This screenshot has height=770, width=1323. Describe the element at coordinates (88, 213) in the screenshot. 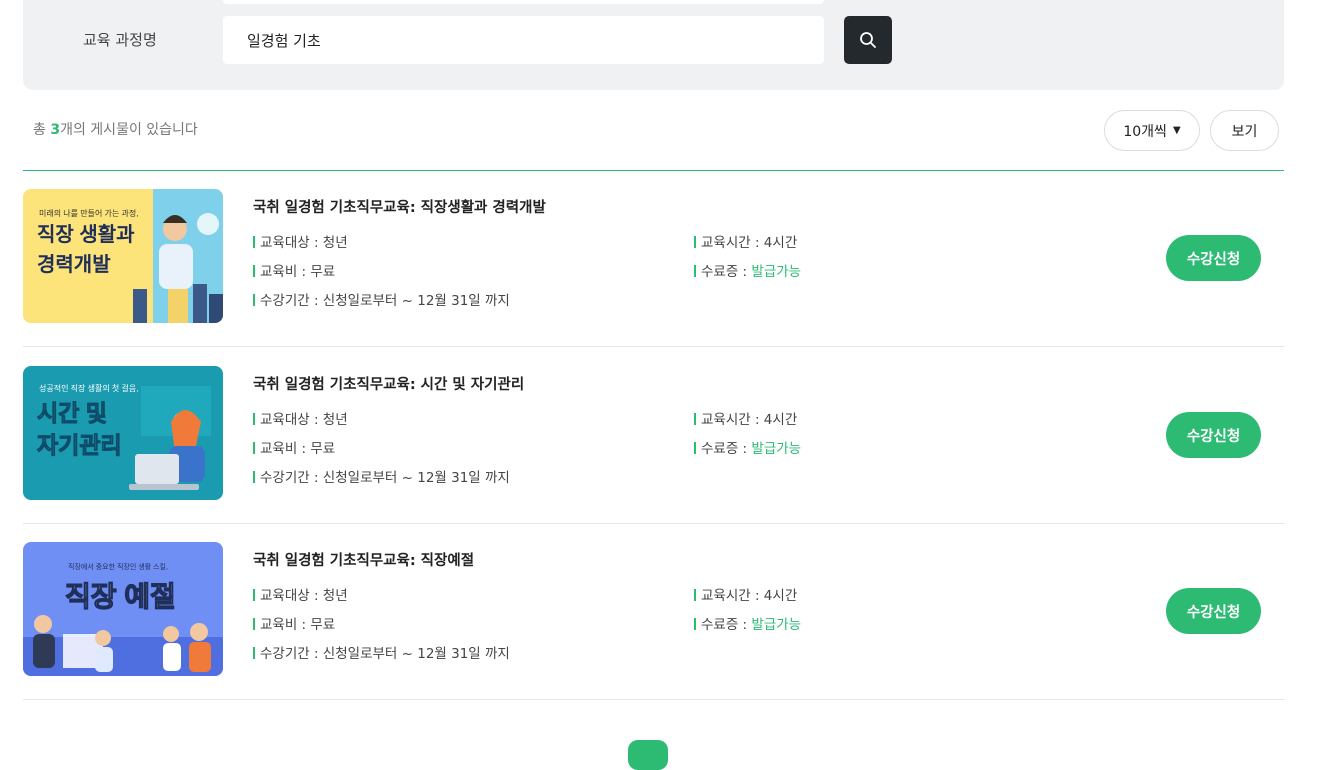

I see `thumb-subtitle: 미래의 나를 만들어 가는 과정,` at that location.